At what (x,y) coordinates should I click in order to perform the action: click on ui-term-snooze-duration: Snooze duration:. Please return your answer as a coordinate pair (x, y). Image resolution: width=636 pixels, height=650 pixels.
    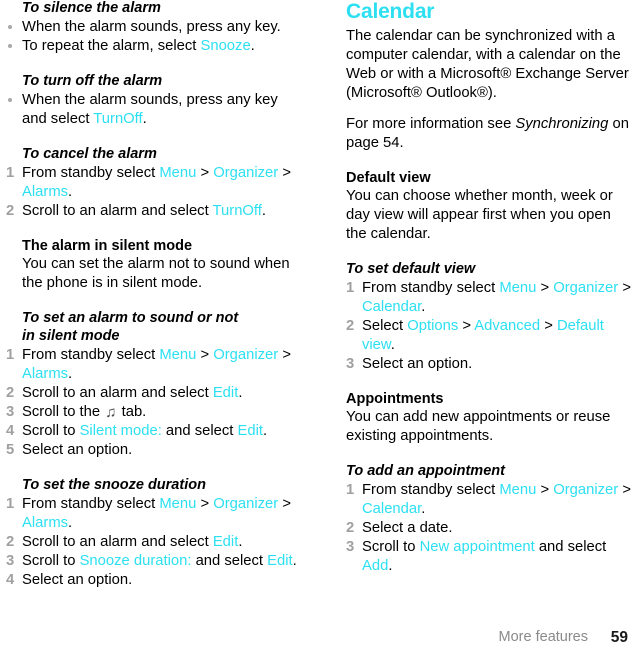
    Looking at the image, I should click on (136, 561).